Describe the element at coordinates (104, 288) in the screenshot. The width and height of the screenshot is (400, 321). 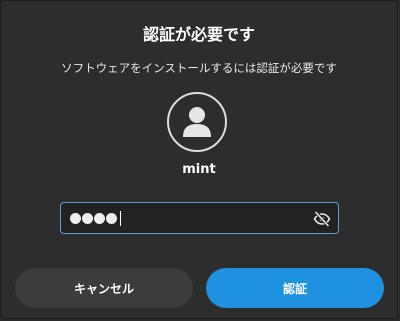
I see `cancel-button: キャンセル` at that location.